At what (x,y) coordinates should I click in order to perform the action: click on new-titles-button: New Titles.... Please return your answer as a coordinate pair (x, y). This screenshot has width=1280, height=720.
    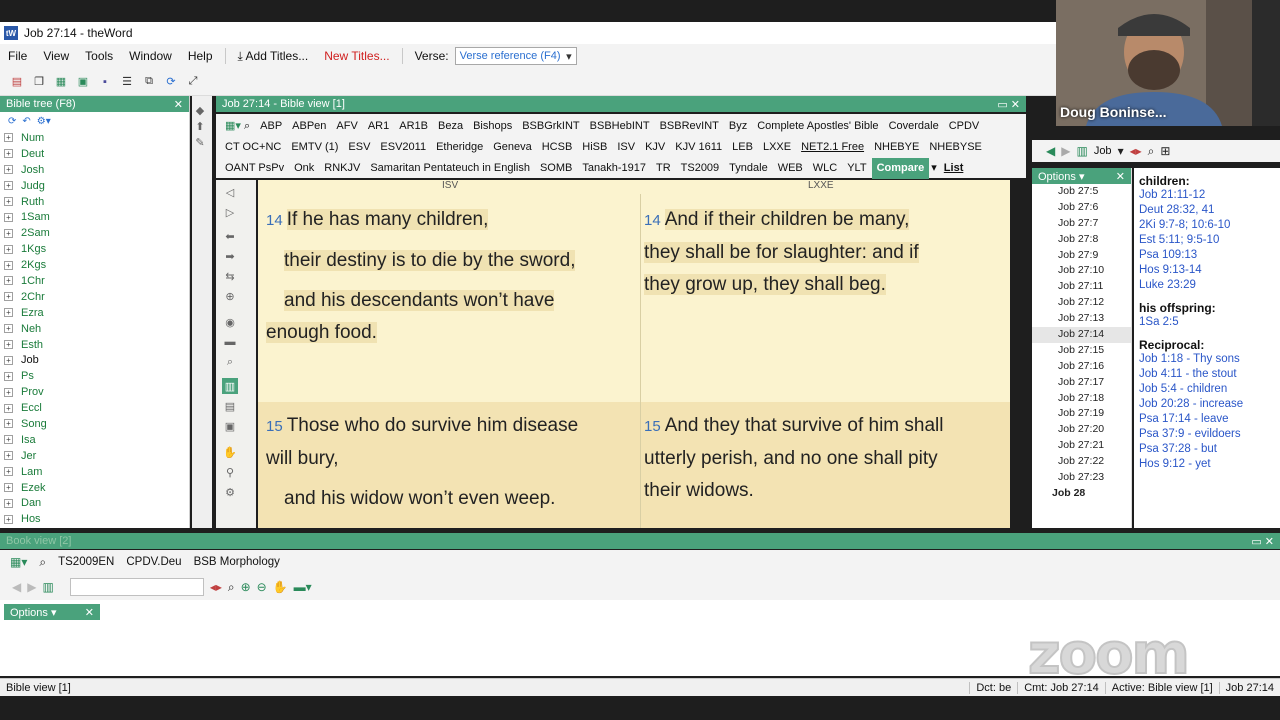
    Looking at the image, I should click on (356, 56).